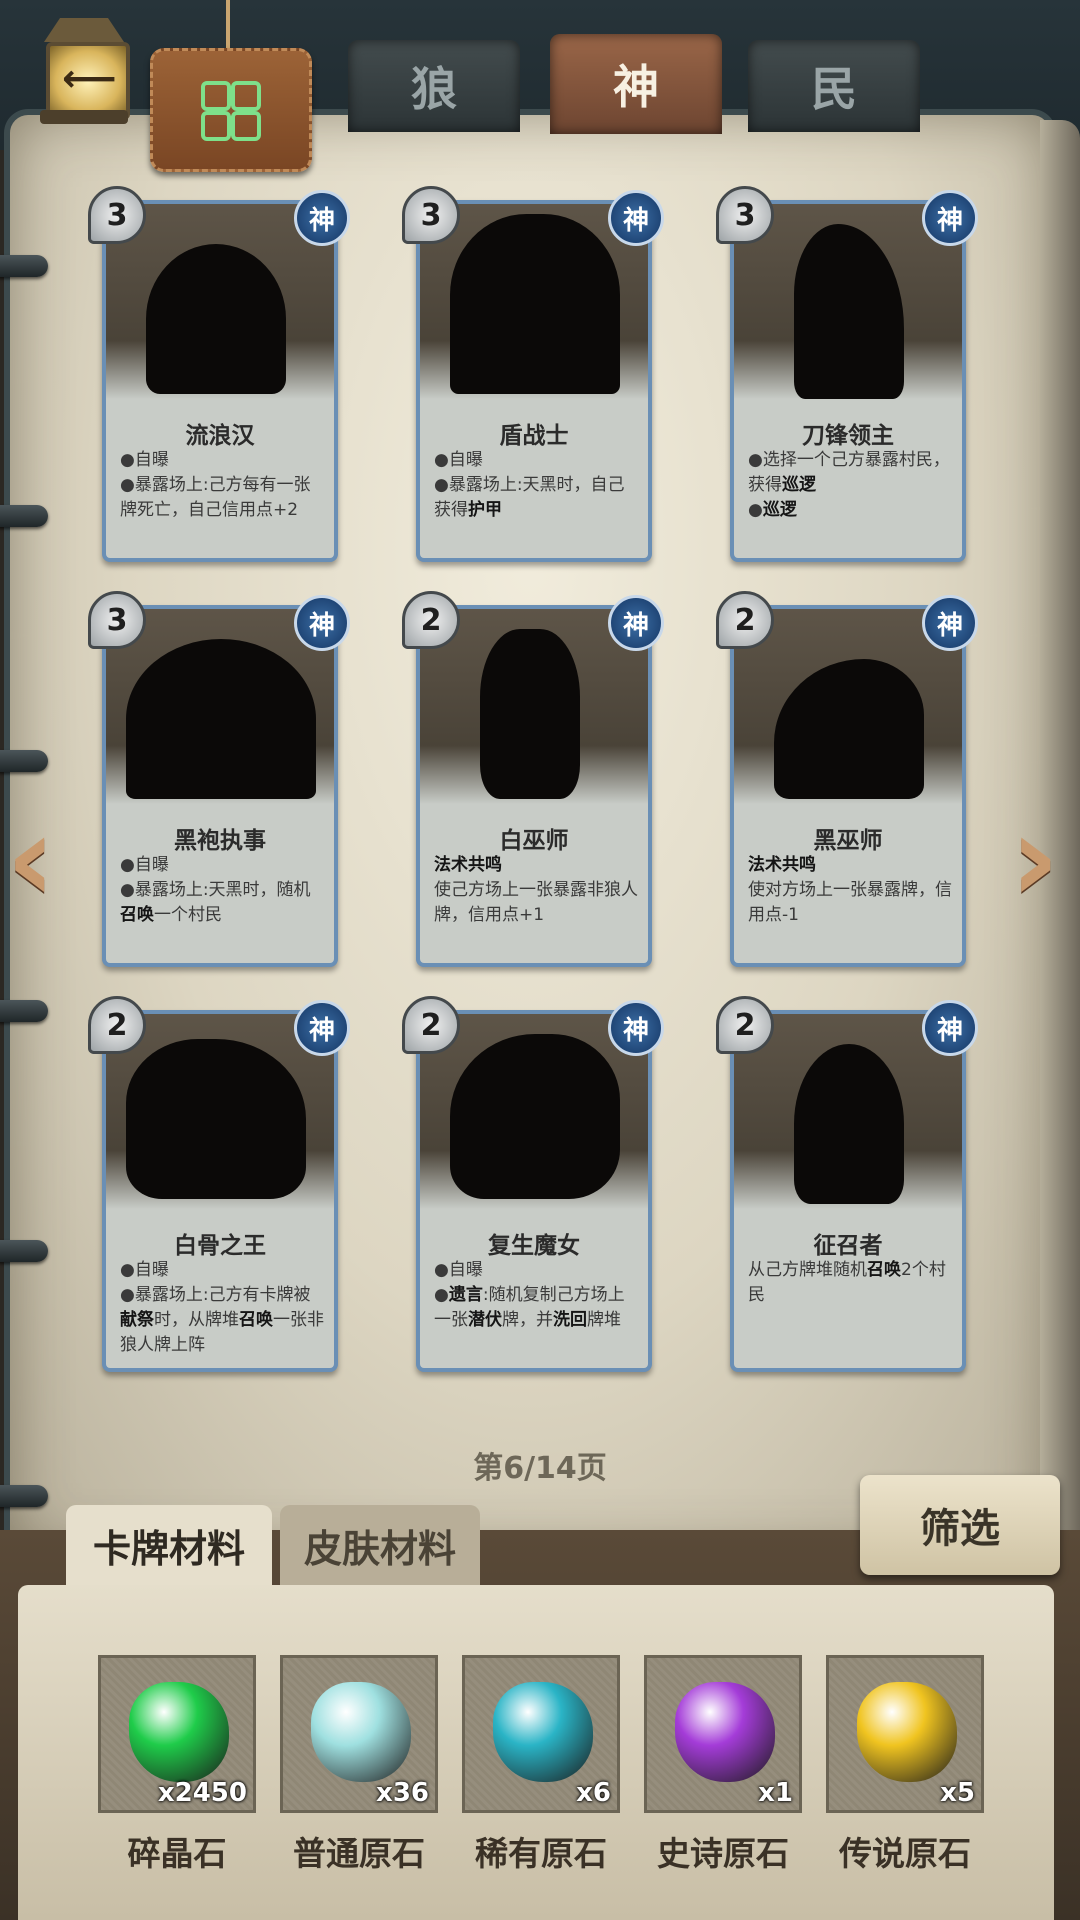 The height and width of the screenshot is (1920, 1080). I want to click on description-text: ●选择一个己方暴露村民，获得, so click(849, 472).